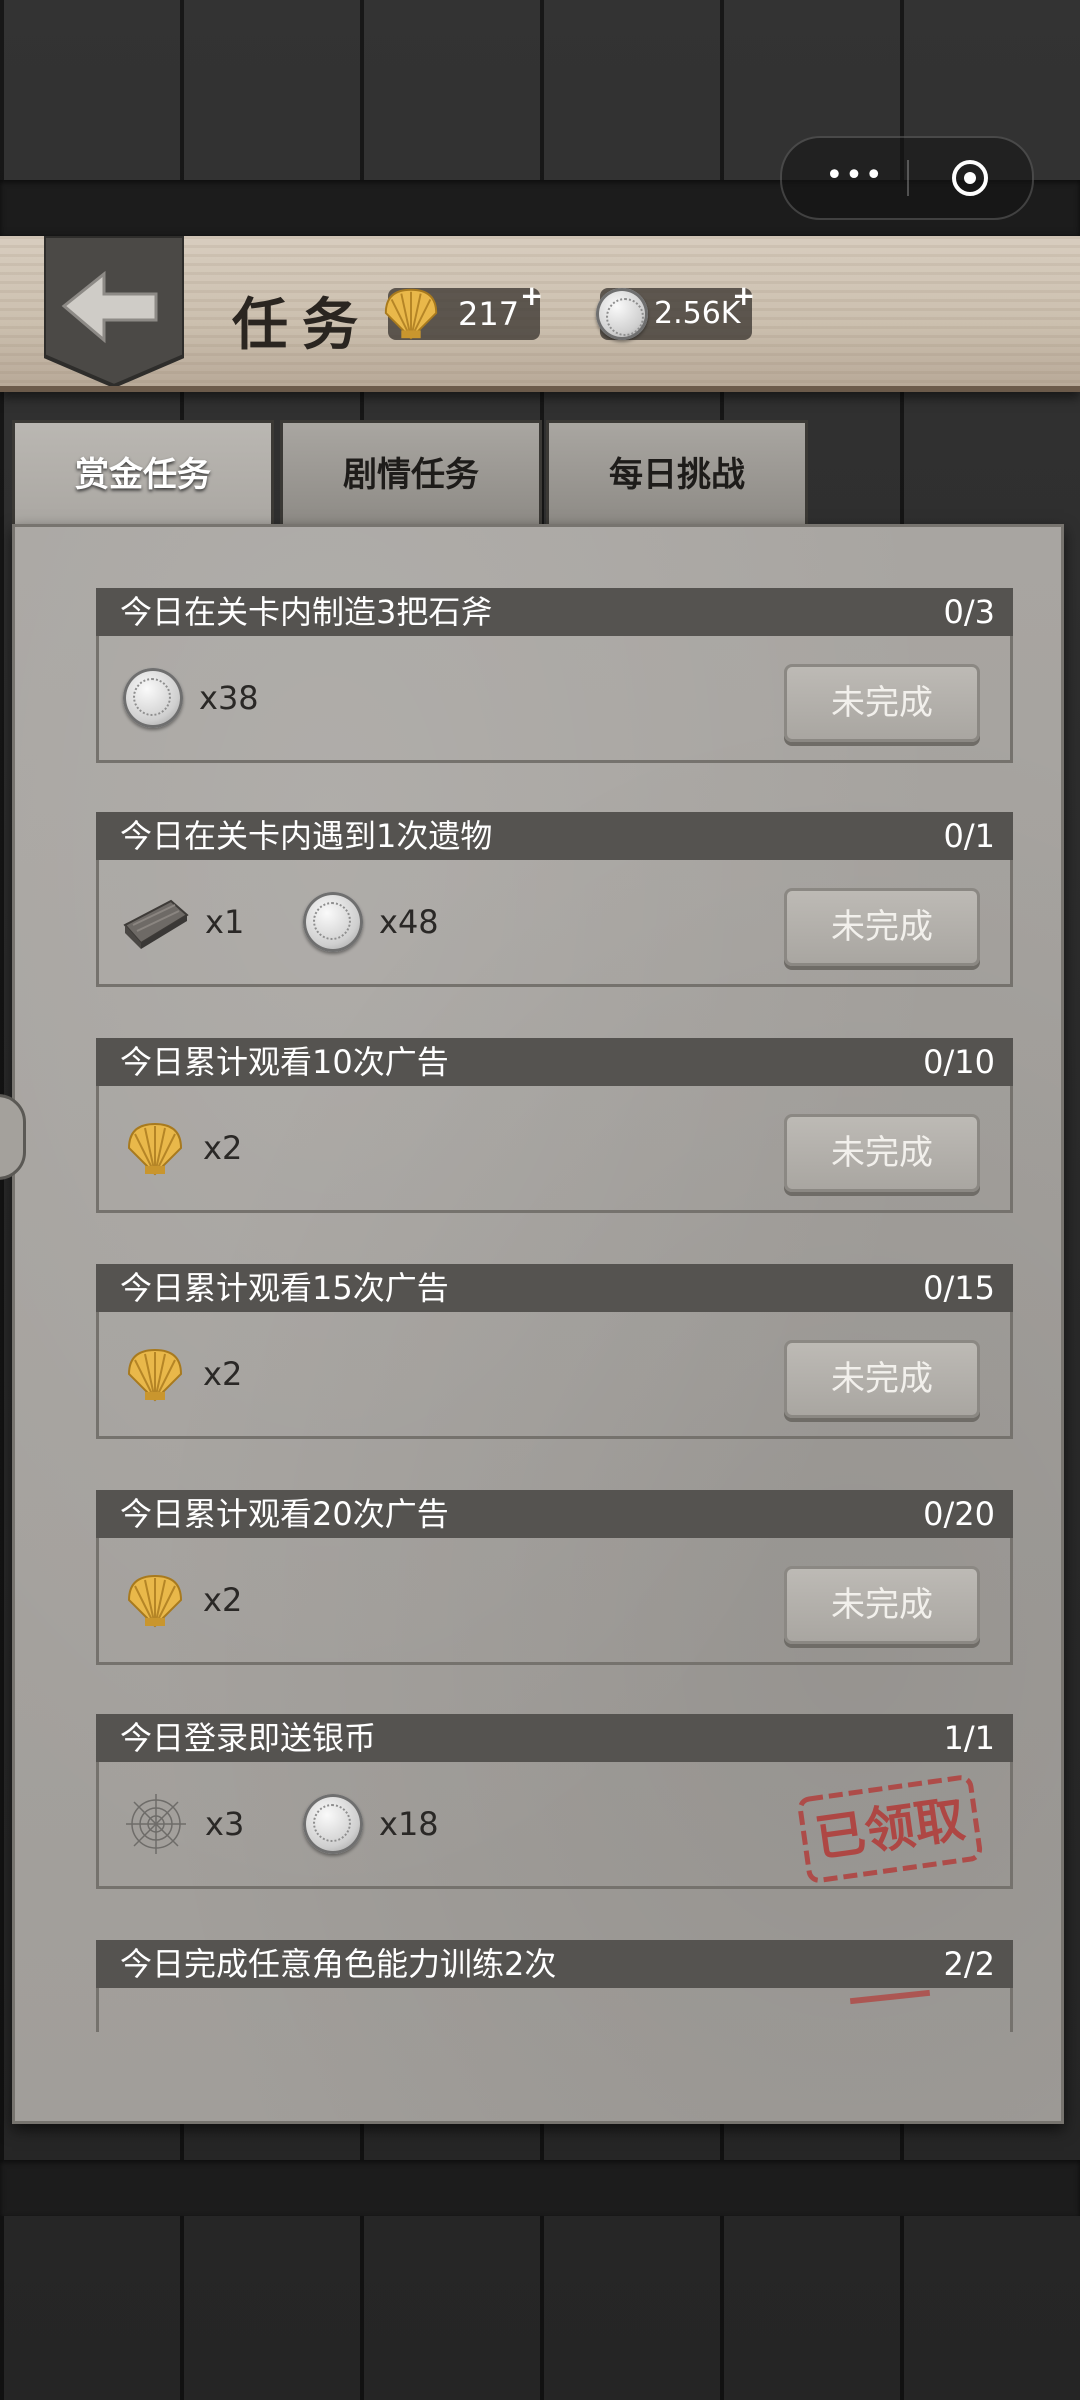 The height and width of the screenshot is (2400, 1080). I want to click on reward-item: x1, so click(183, 922).